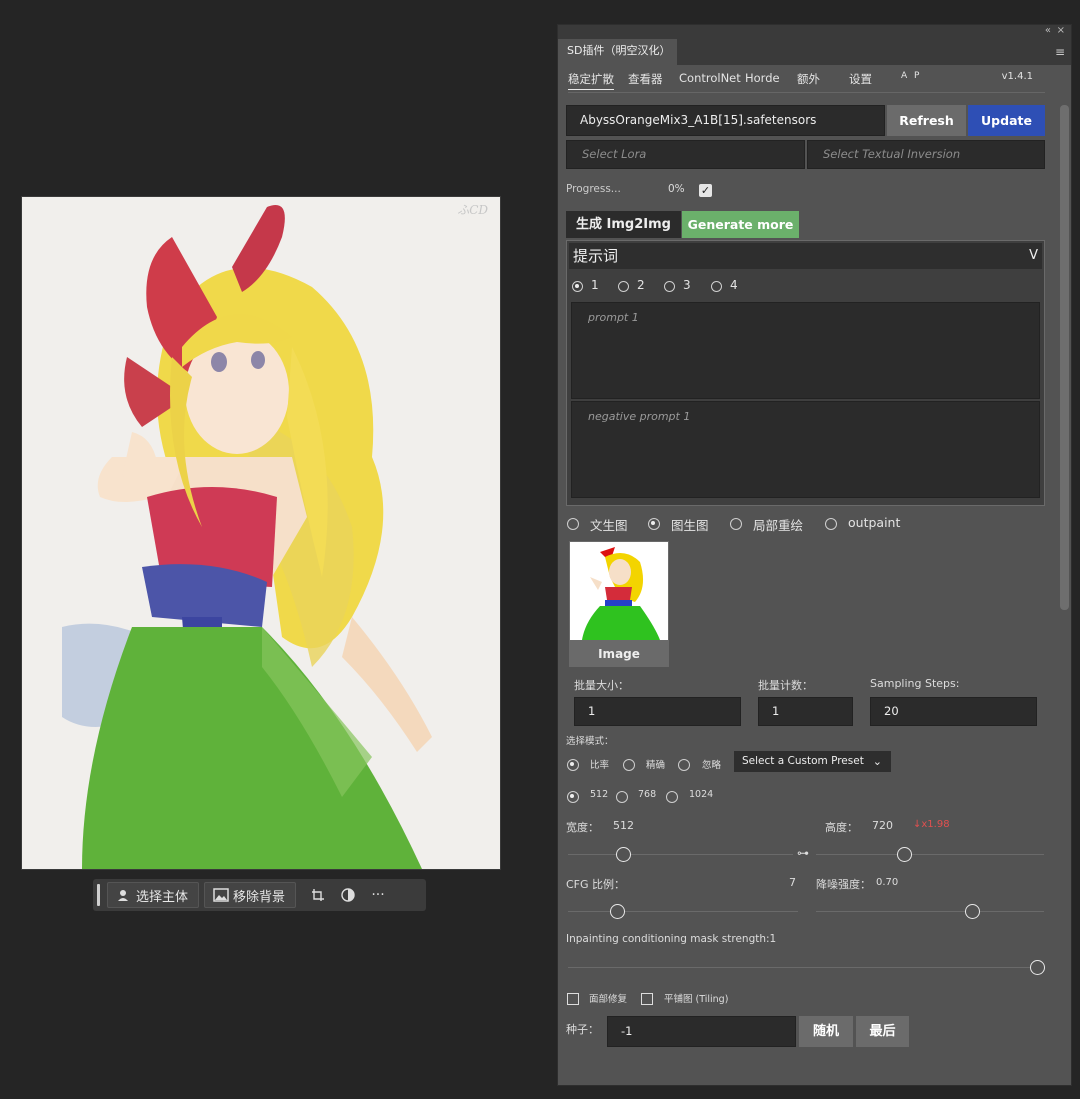 The width and height of the screenshot is (1080, 1099). Describe the element at coordinates (930, 854) in the screenshot. I see `height-slider-track` at that location.